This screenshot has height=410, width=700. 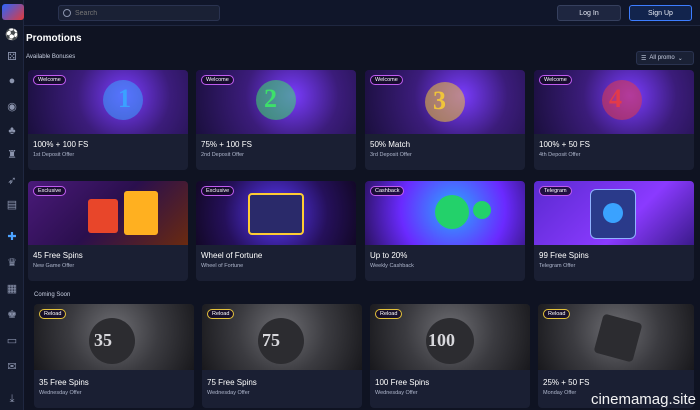 What do you see at coordinates (12, 35) in the screenshot?
I see `sports-icon: ⚽` at bounding box center [12, 35].